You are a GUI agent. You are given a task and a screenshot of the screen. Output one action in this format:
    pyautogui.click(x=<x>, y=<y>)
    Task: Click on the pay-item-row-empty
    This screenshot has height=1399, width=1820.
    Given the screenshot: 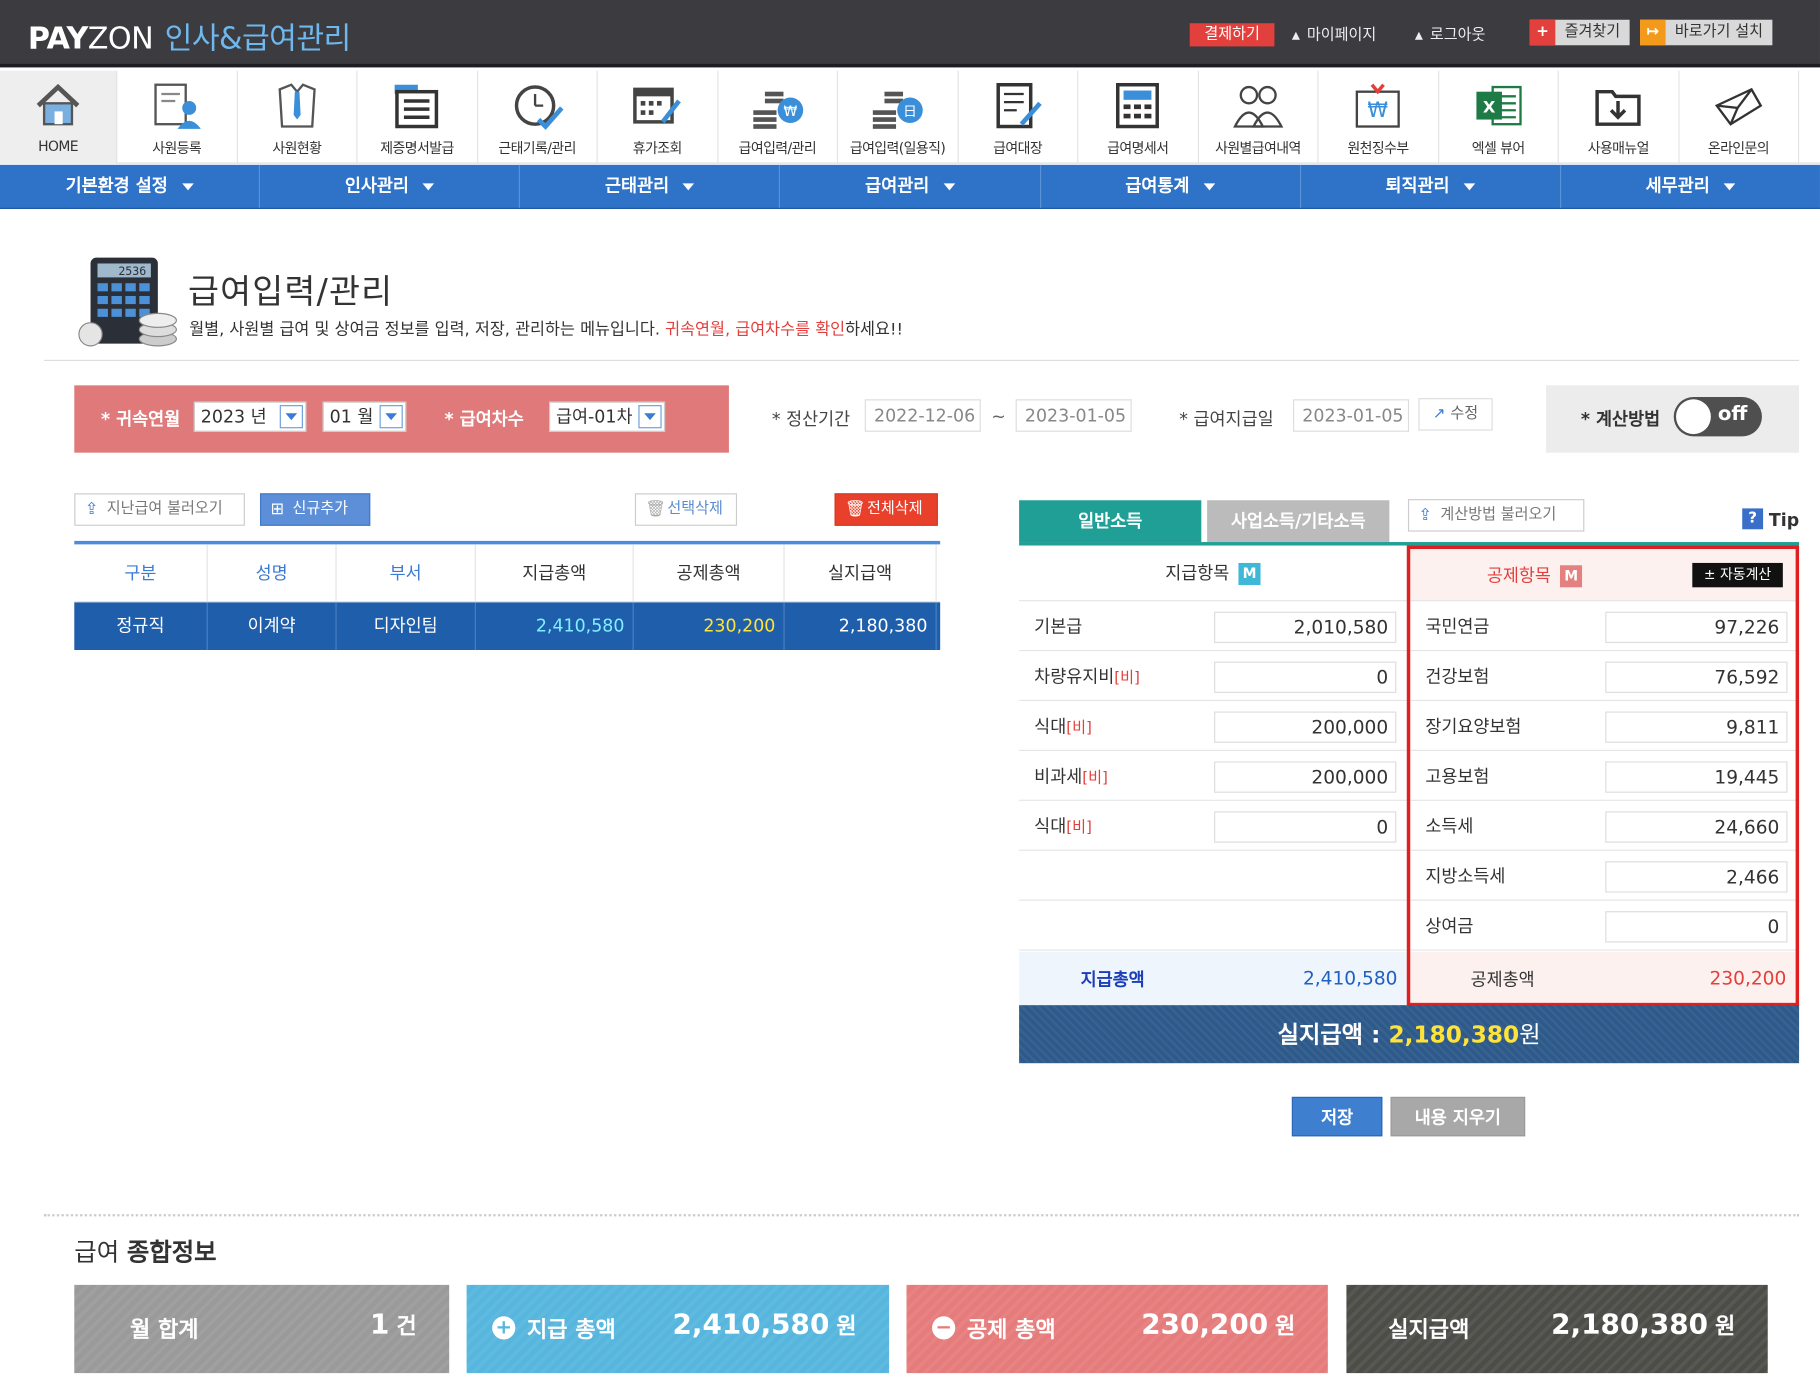 What is the action you would take?
    pyautogui.click(x=1213, y=926)
    